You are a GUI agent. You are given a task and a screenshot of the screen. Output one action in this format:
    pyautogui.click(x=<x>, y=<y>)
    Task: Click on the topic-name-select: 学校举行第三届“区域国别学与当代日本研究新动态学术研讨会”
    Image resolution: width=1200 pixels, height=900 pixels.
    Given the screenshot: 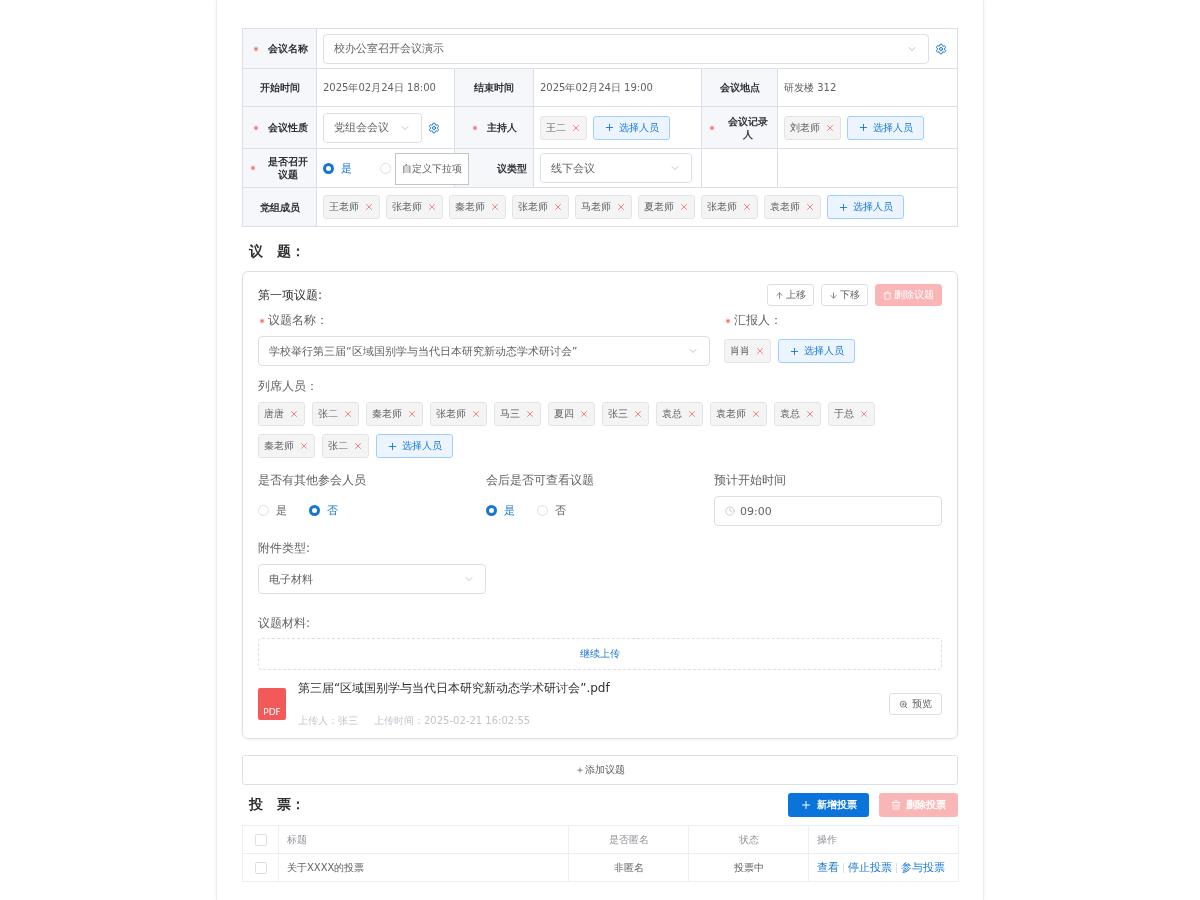 What is the action you would take?
    pyautogui.click(x=484, y=351)
    